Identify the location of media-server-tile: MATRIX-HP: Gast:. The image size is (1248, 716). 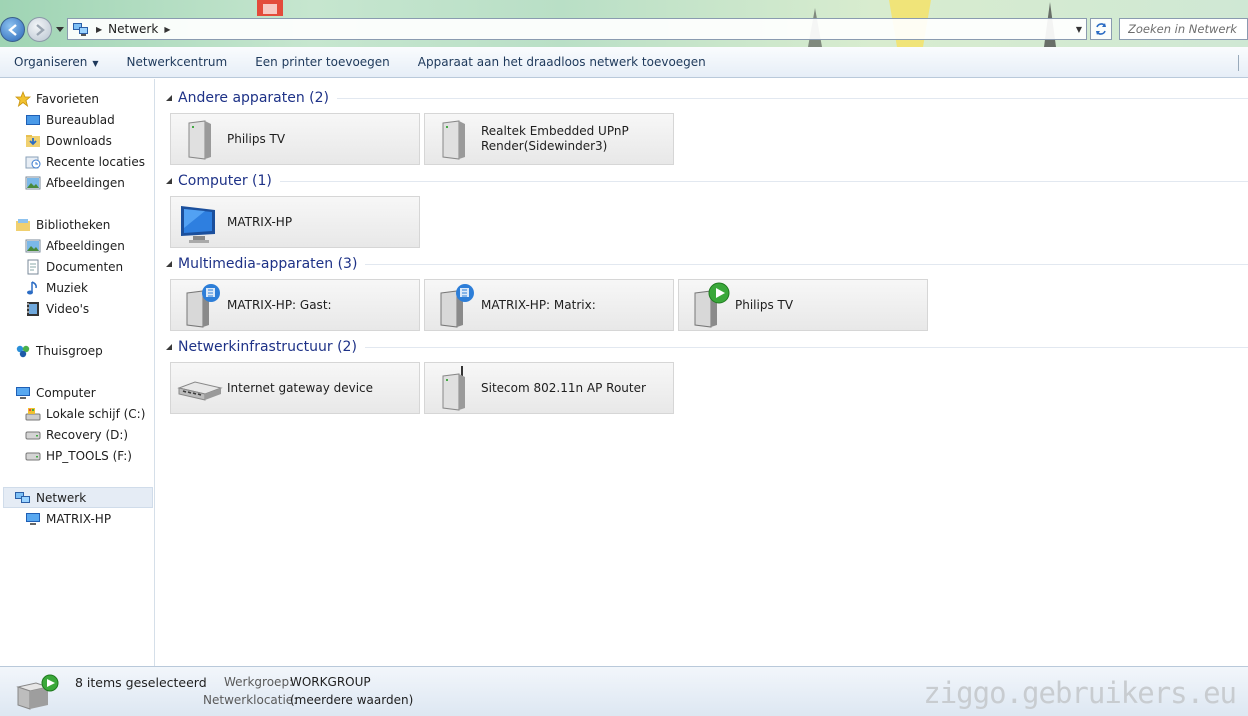
(295, 305).